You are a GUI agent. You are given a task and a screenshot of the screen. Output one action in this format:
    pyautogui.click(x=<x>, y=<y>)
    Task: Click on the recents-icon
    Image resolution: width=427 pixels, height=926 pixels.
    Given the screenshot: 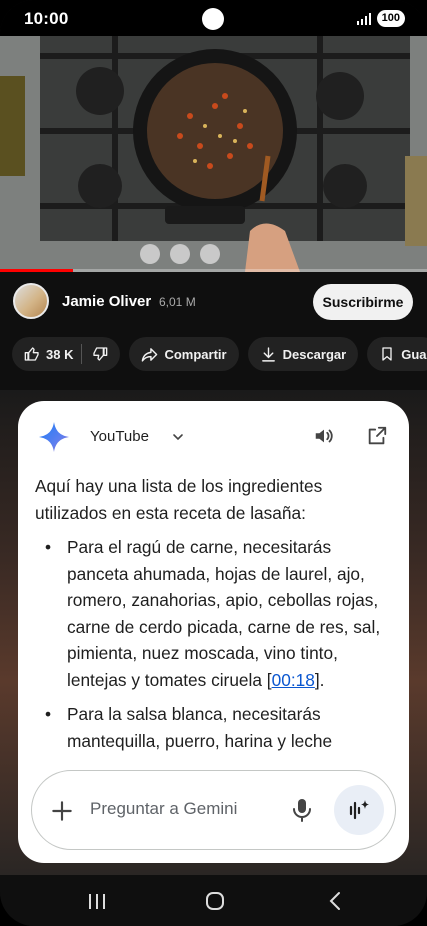 What is the action you would take?
    pyautogui.click(x=97, y=901)
    